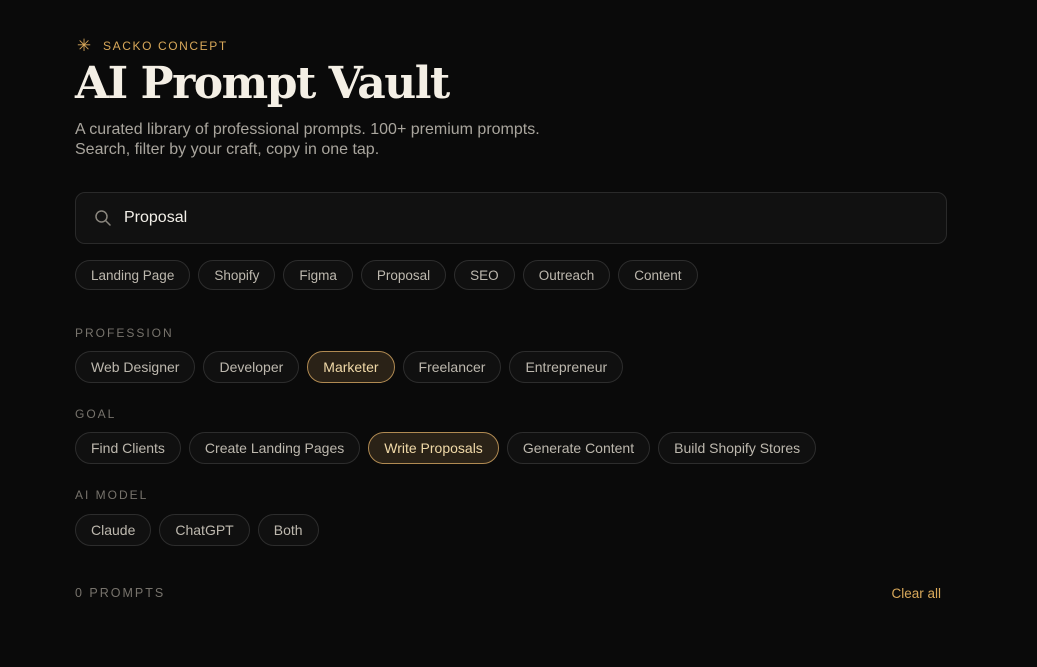 The height and width of the screenshot is (667, 1037). What do you see at coordinates (113, 530) in the screenshot?
I see `ai-model-chip-claude: Claude` at bounding box center [113, 530].